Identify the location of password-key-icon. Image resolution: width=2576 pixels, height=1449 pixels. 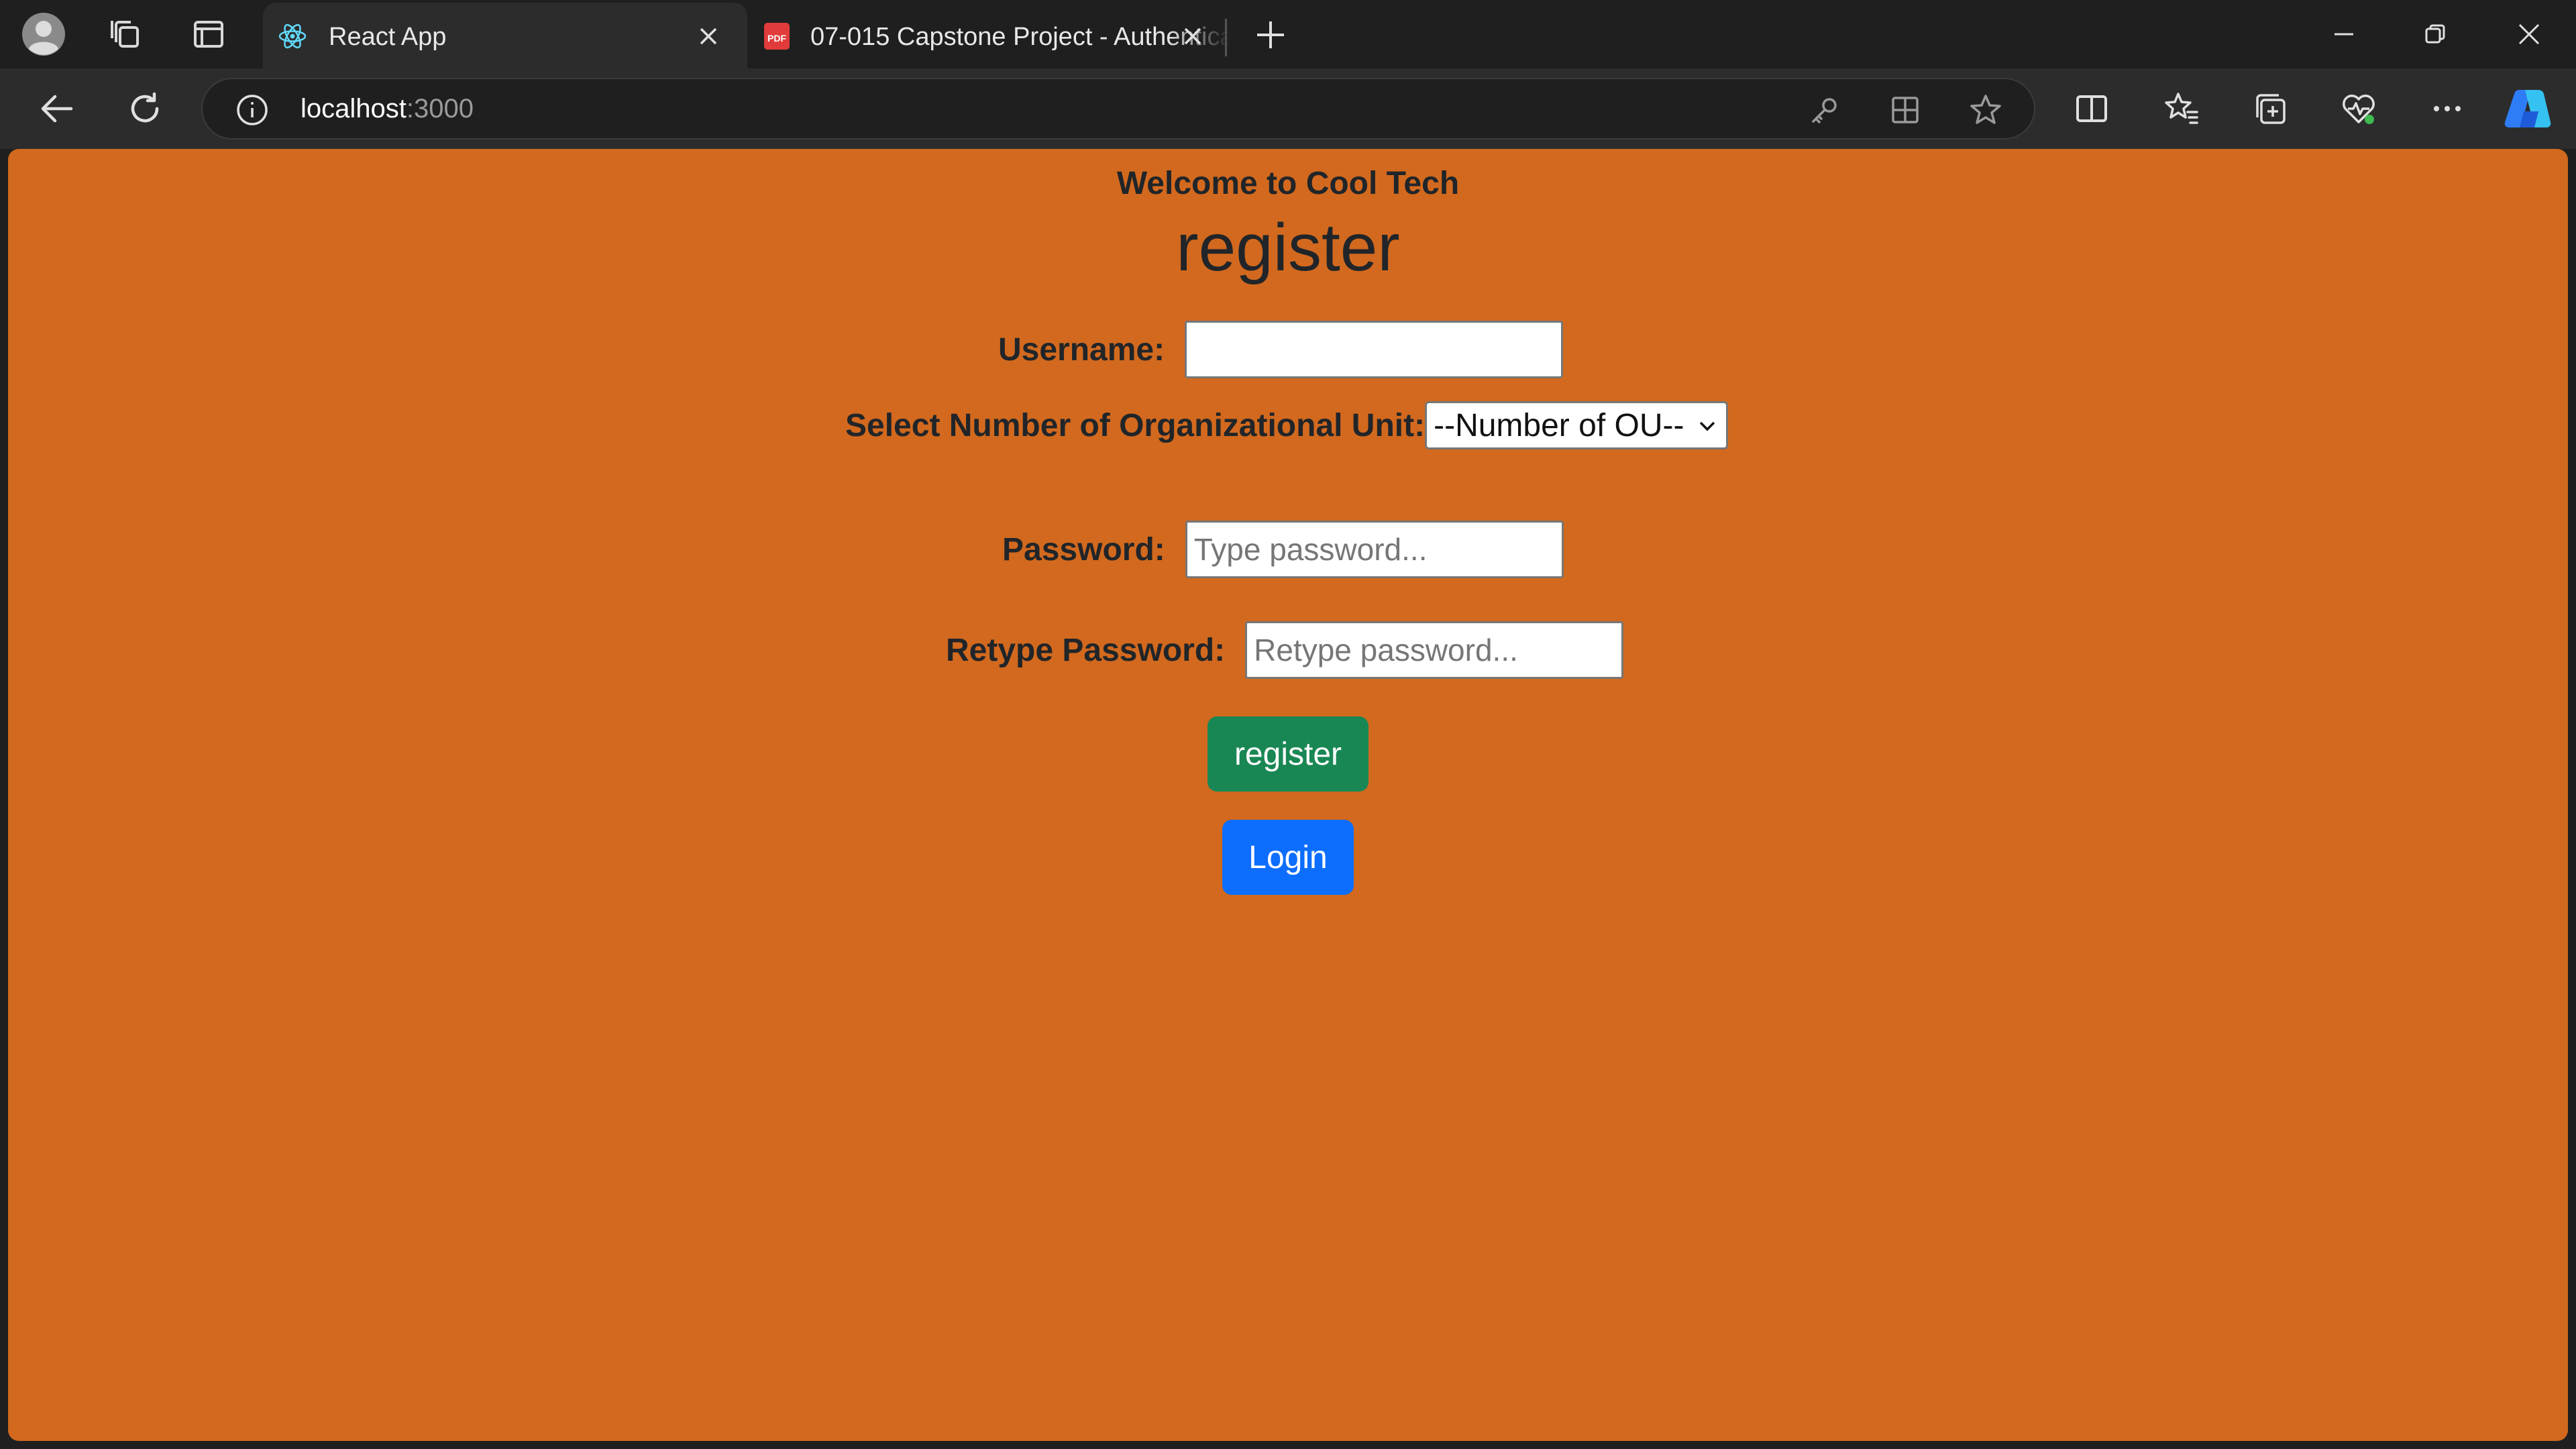
(1824, 110).